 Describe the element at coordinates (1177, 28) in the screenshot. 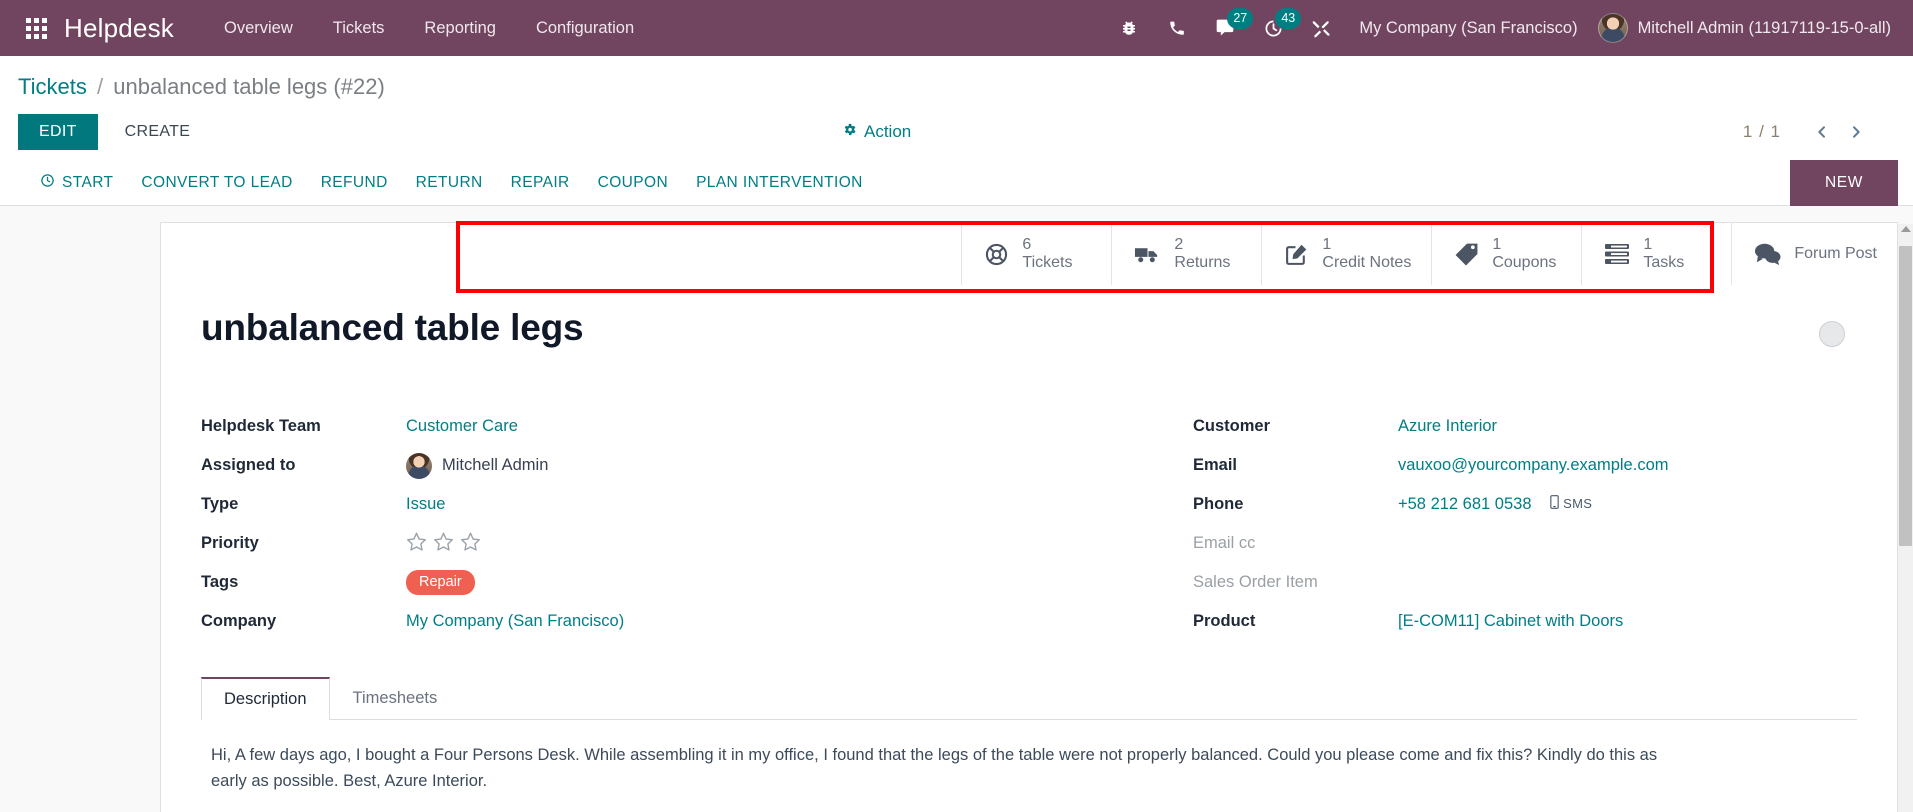

I see `phone-icon` at that location.